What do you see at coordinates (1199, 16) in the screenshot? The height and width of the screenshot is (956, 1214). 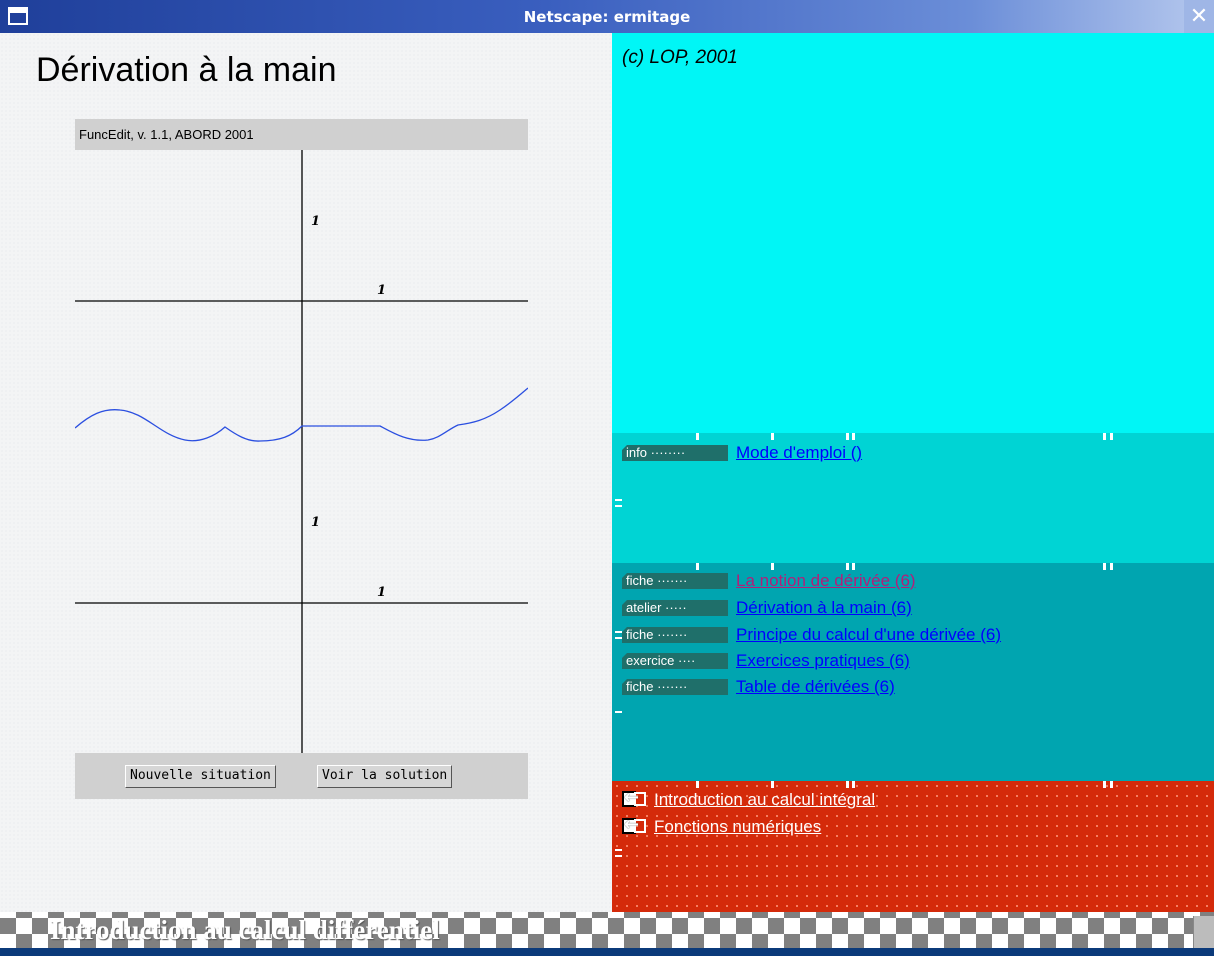 I see `close-icon: ✕` at bounding box center [1199, 16].